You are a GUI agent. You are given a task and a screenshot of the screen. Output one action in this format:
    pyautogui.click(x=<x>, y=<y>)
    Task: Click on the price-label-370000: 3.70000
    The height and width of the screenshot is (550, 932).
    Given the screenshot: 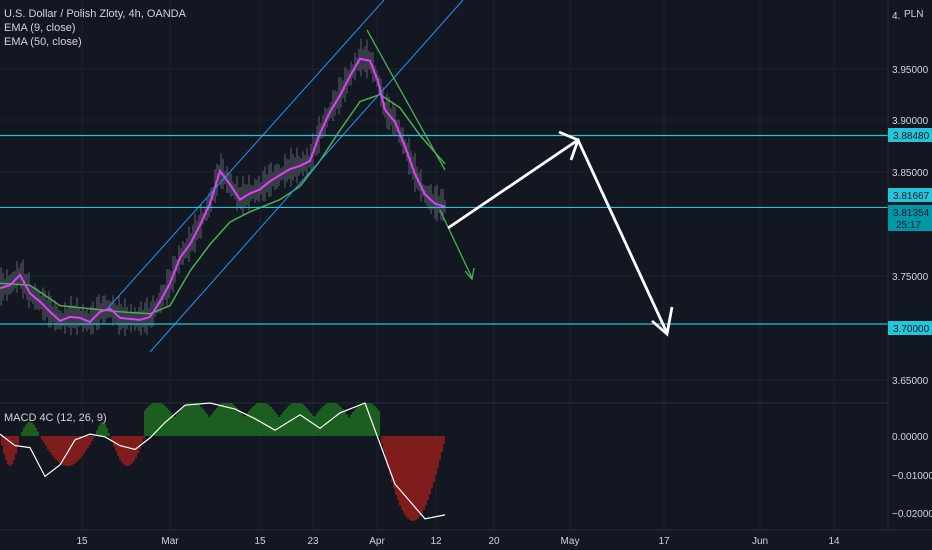 What is the action you would take?
    pyautogui.click(x=911, y=329)
    